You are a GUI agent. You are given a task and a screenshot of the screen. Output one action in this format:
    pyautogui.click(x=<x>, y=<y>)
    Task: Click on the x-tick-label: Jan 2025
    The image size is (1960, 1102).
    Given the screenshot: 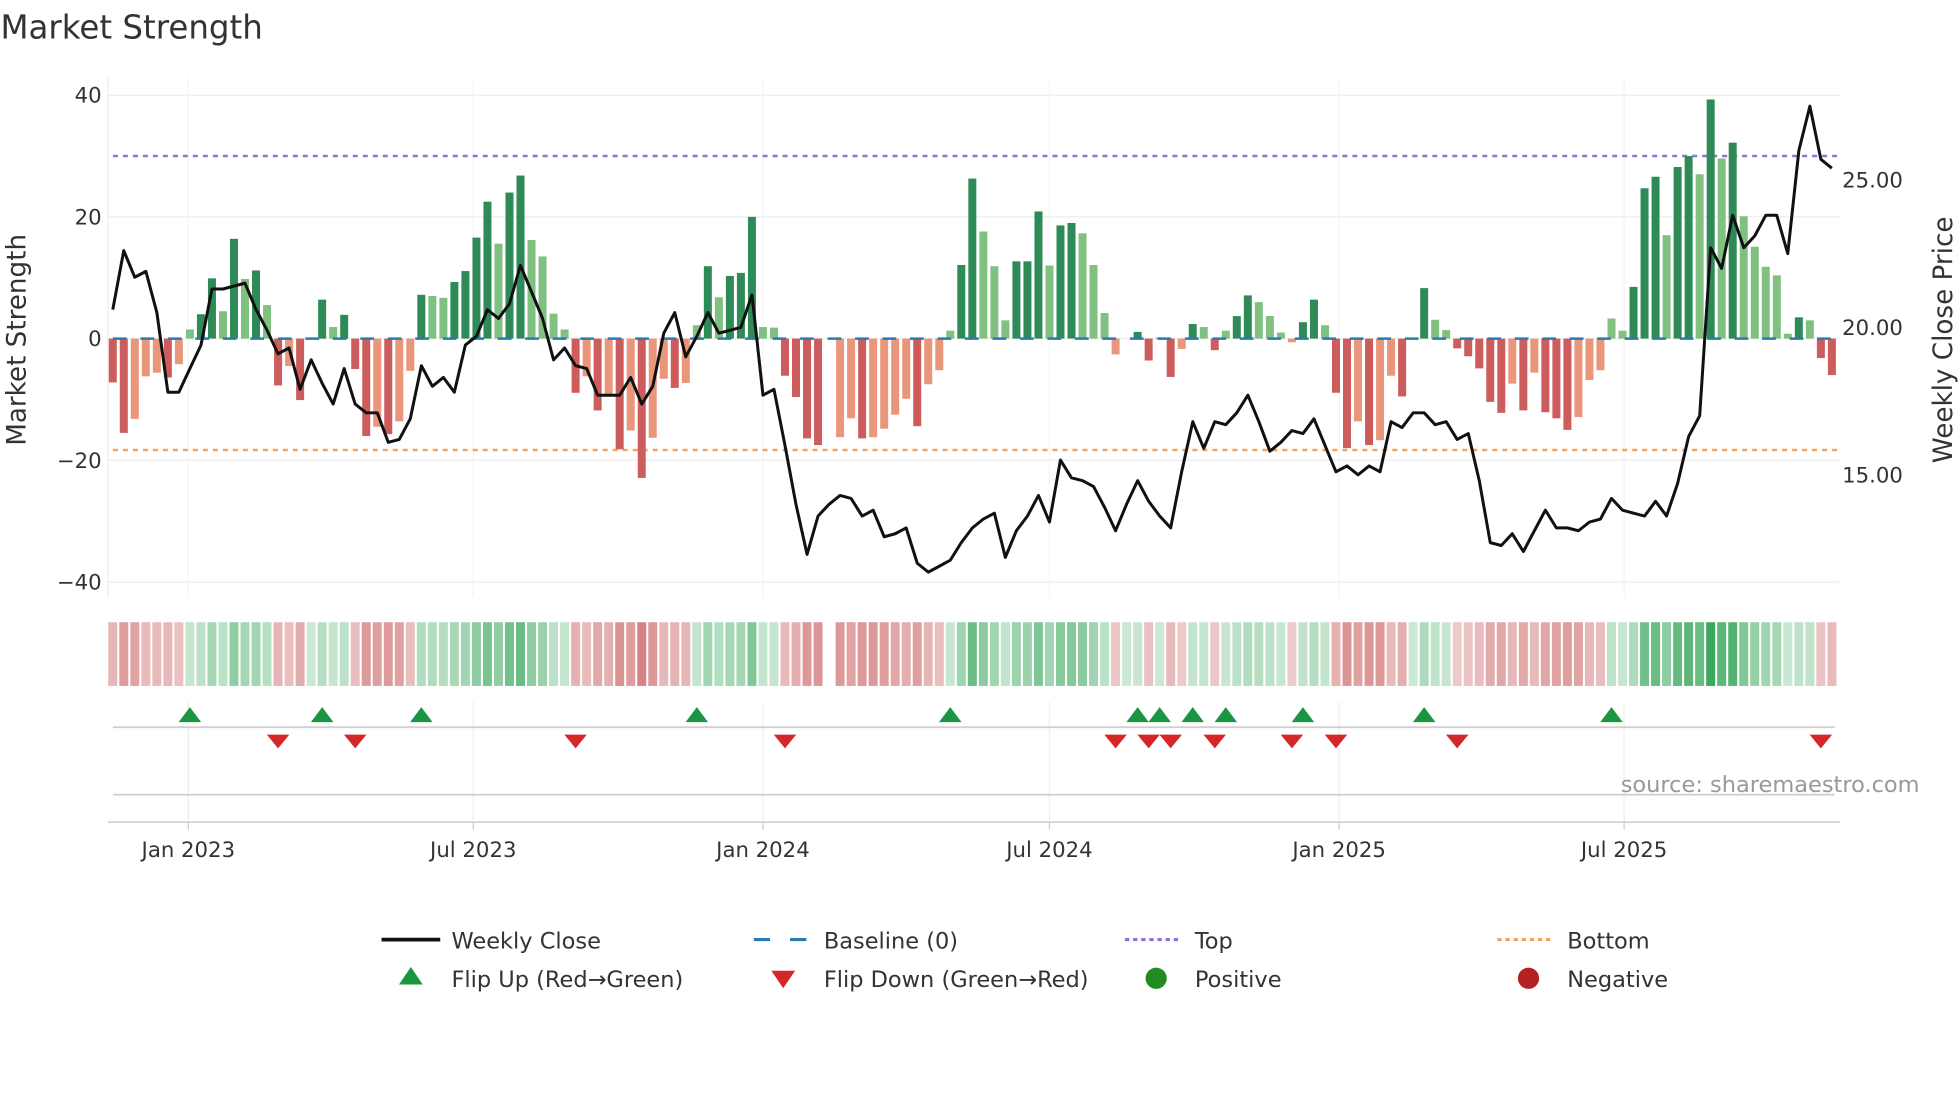 What is the action you would take?
    pyautogui.click(x=1338, y=850)
    